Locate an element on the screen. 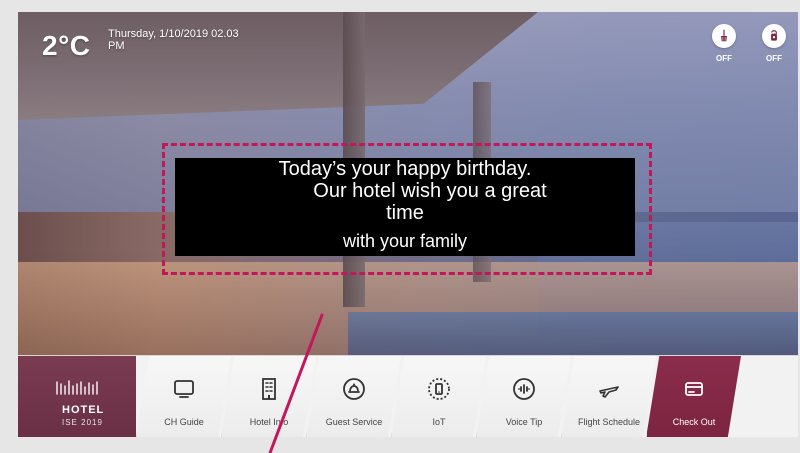 Image resolution: width=800 pixels, height=453 pixels. menu-item-label: CH Guide is located at coordinates (184, 422).